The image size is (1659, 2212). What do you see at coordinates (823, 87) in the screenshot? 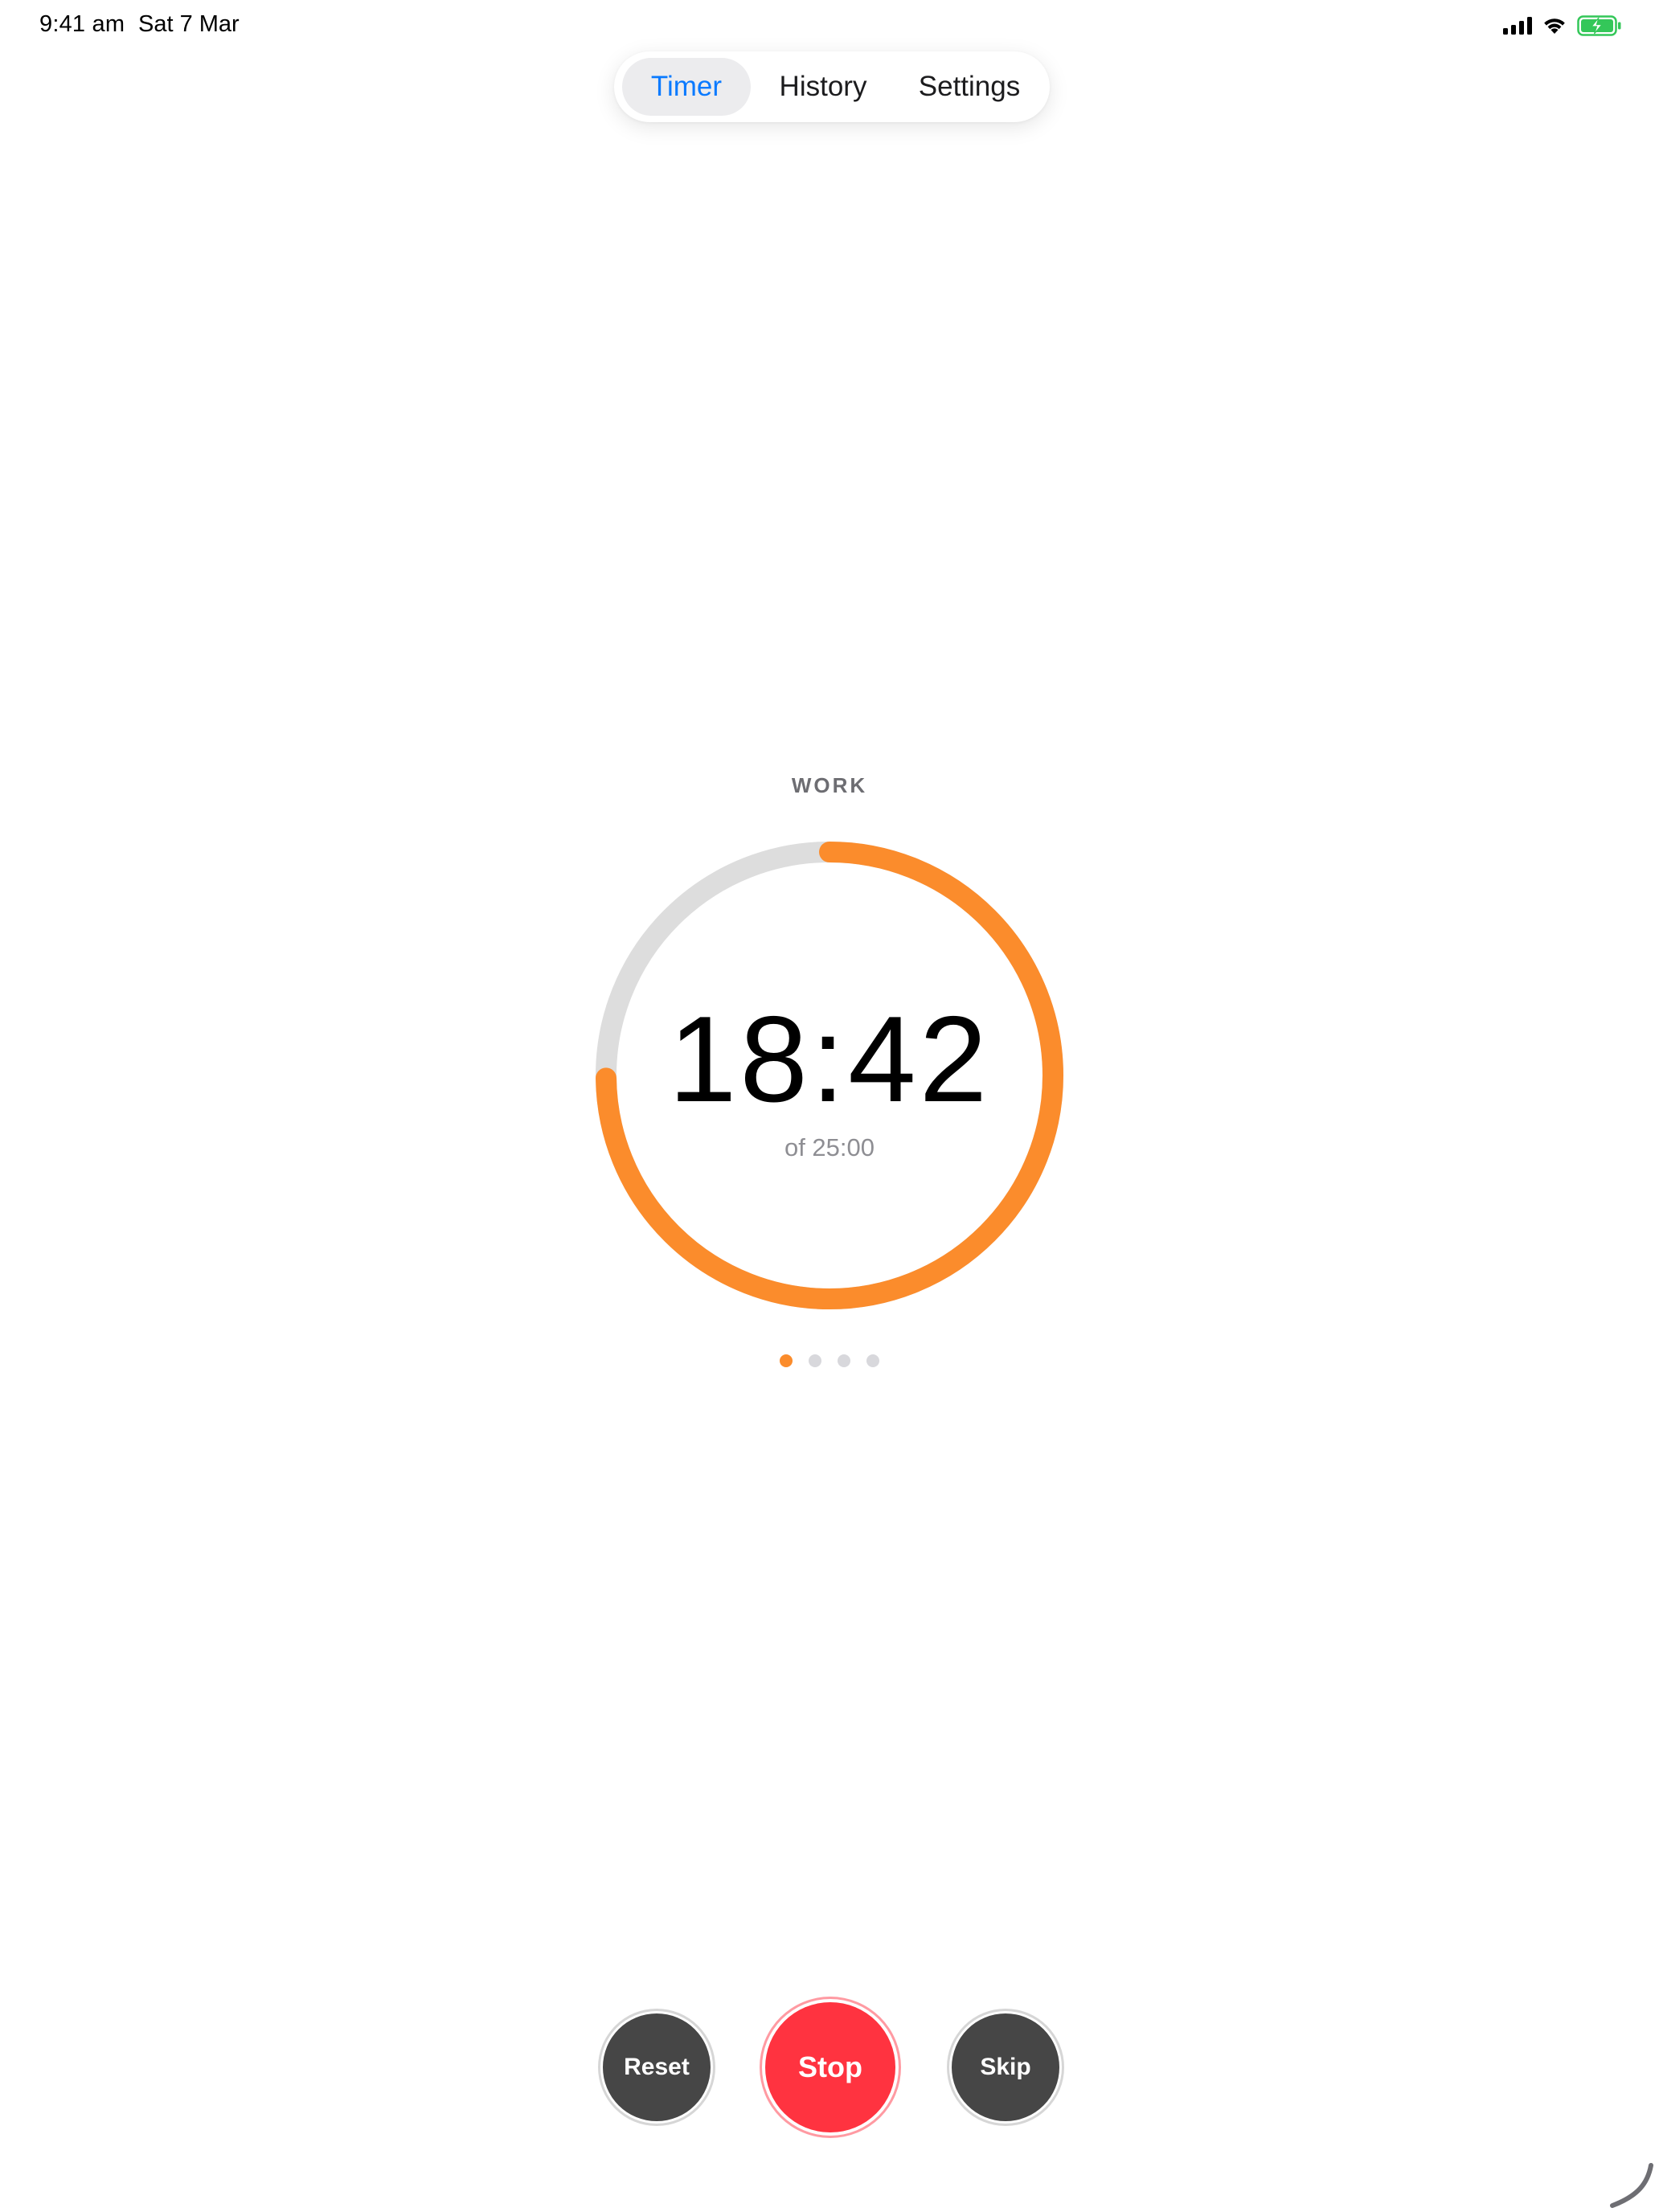
I see `tab-history: History` at bounding box center [823, 87].